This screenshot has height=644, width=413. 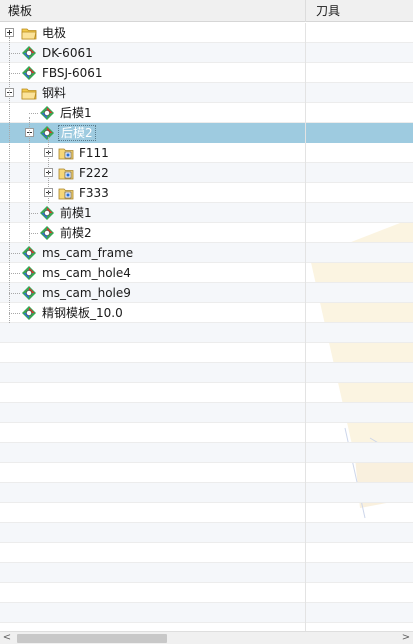 I want to click on tree-item-label: 前模1, so click(x=76, y=213).